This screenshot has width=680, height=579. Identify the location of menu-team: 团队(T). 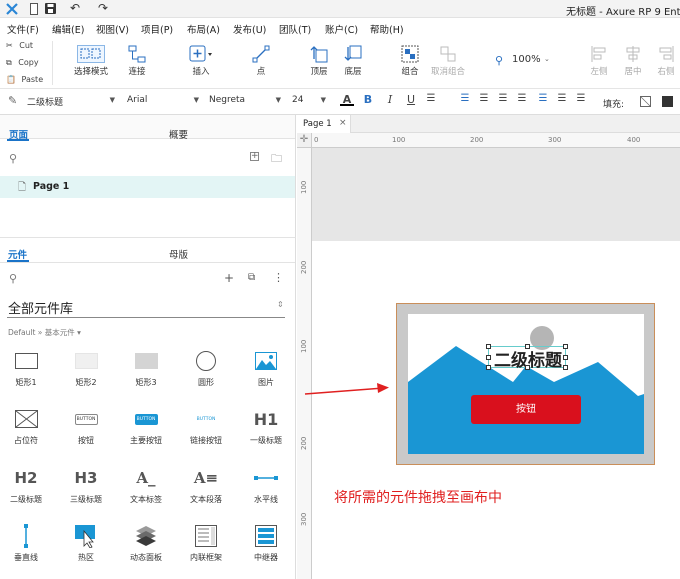
(295, 29).